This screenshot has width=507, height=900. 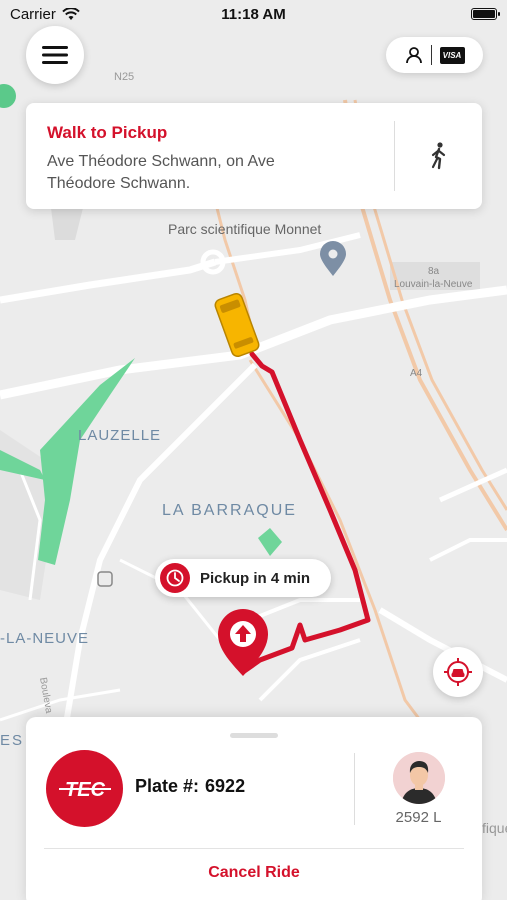 I want to click on driver-rating: 2592 L, so click(x=418, y=817).